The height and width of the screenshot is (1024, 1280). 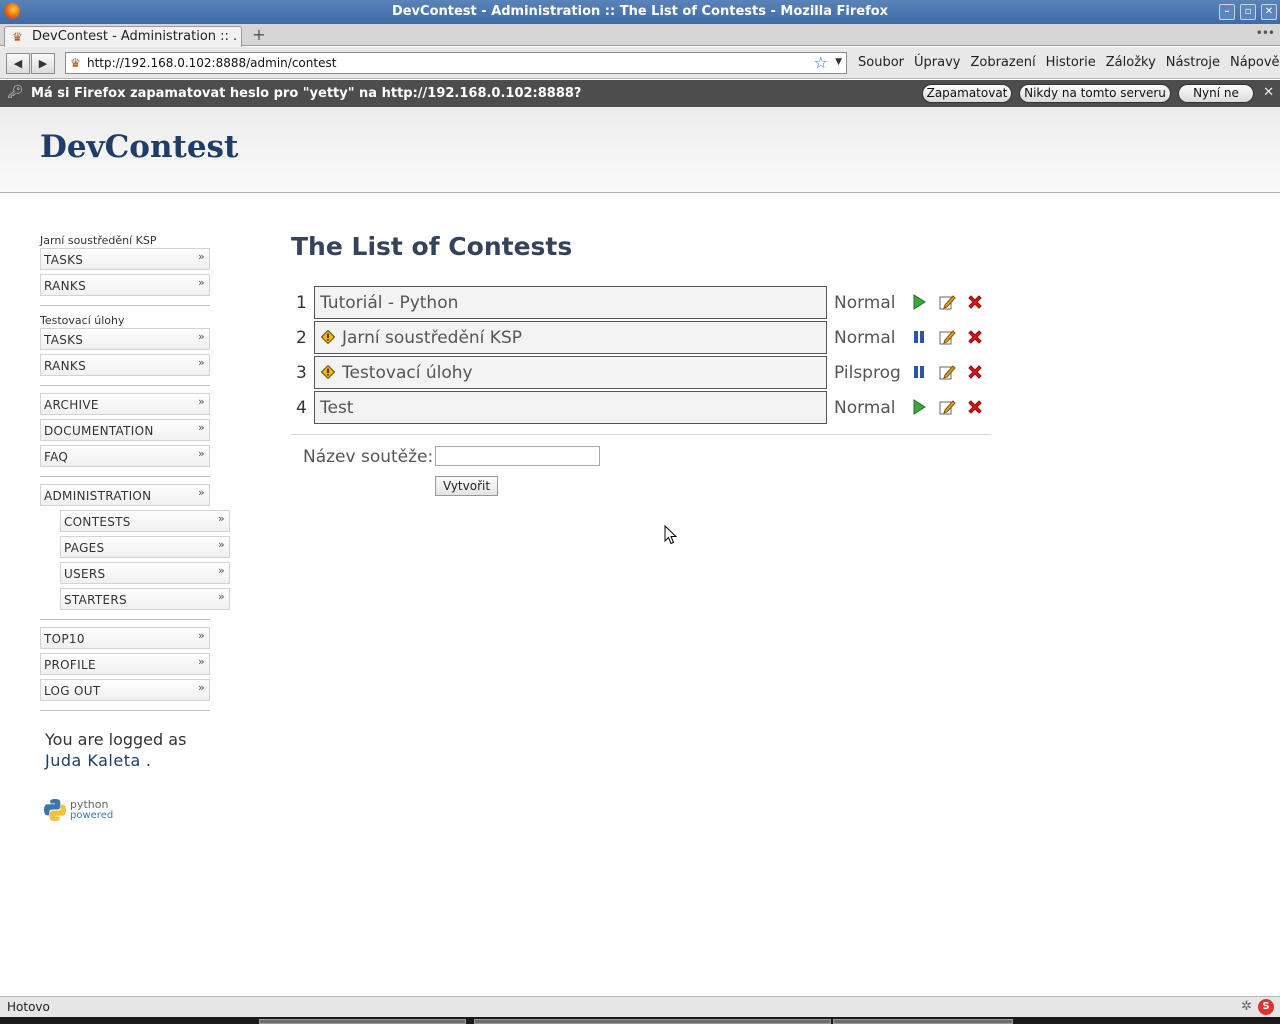 I want to click on sidebar-subitem-pages: PAGES », so click(x=145, y=547).